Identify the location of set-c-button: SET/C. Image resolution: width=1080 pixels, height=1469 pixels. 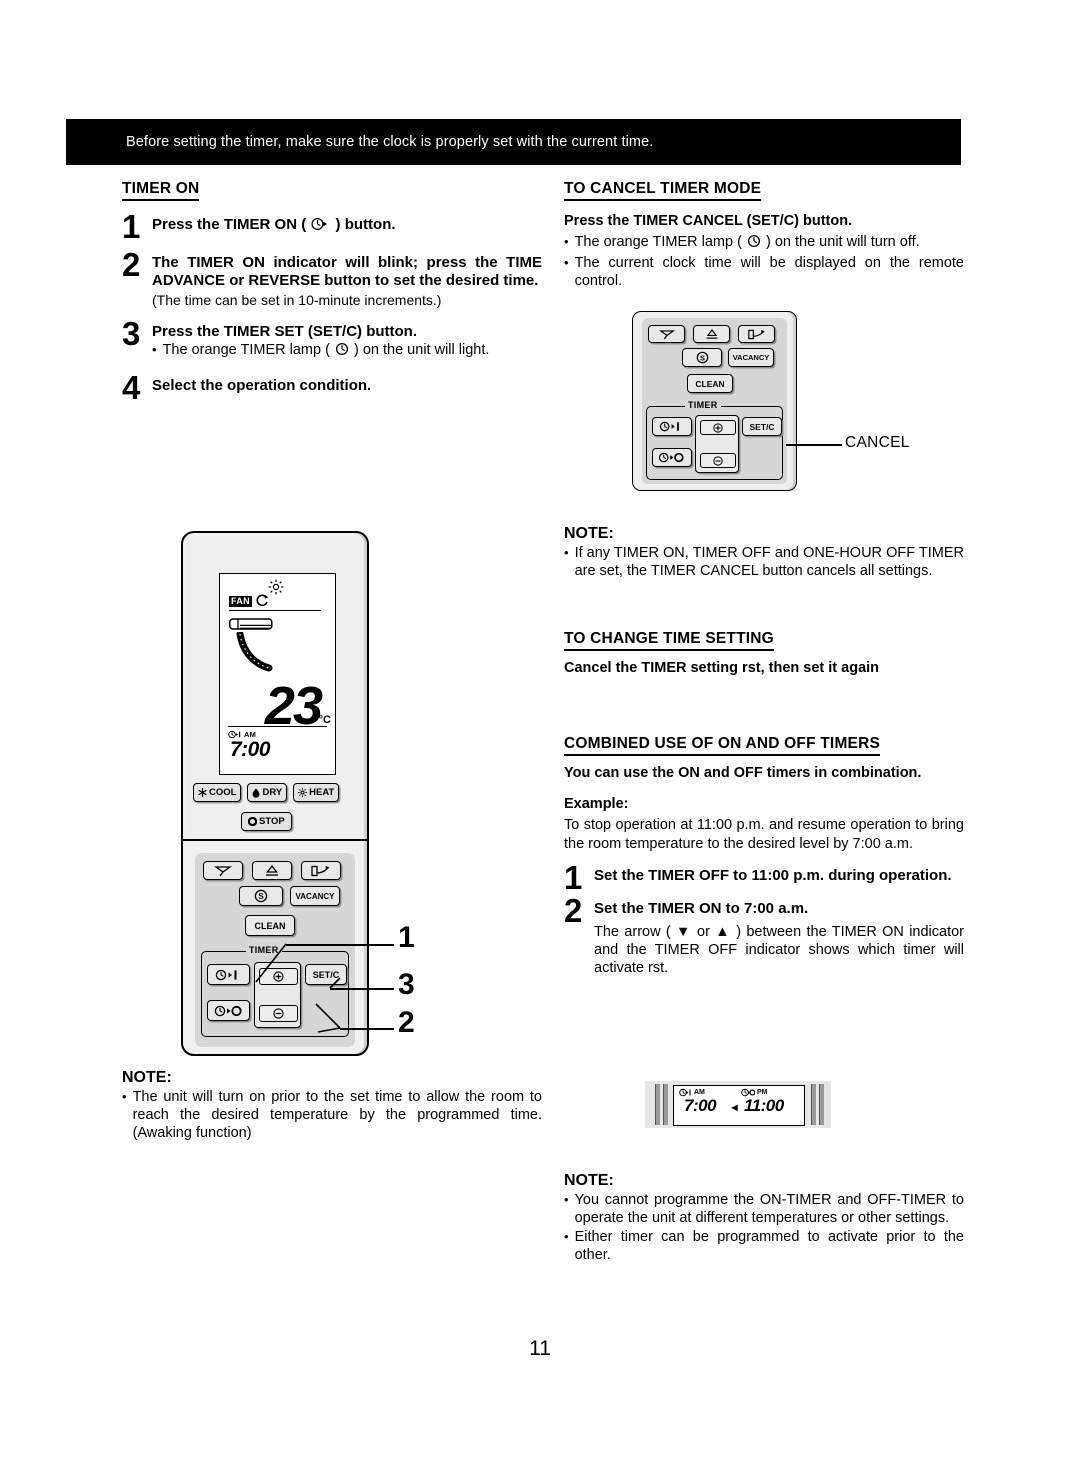
(762, 426).